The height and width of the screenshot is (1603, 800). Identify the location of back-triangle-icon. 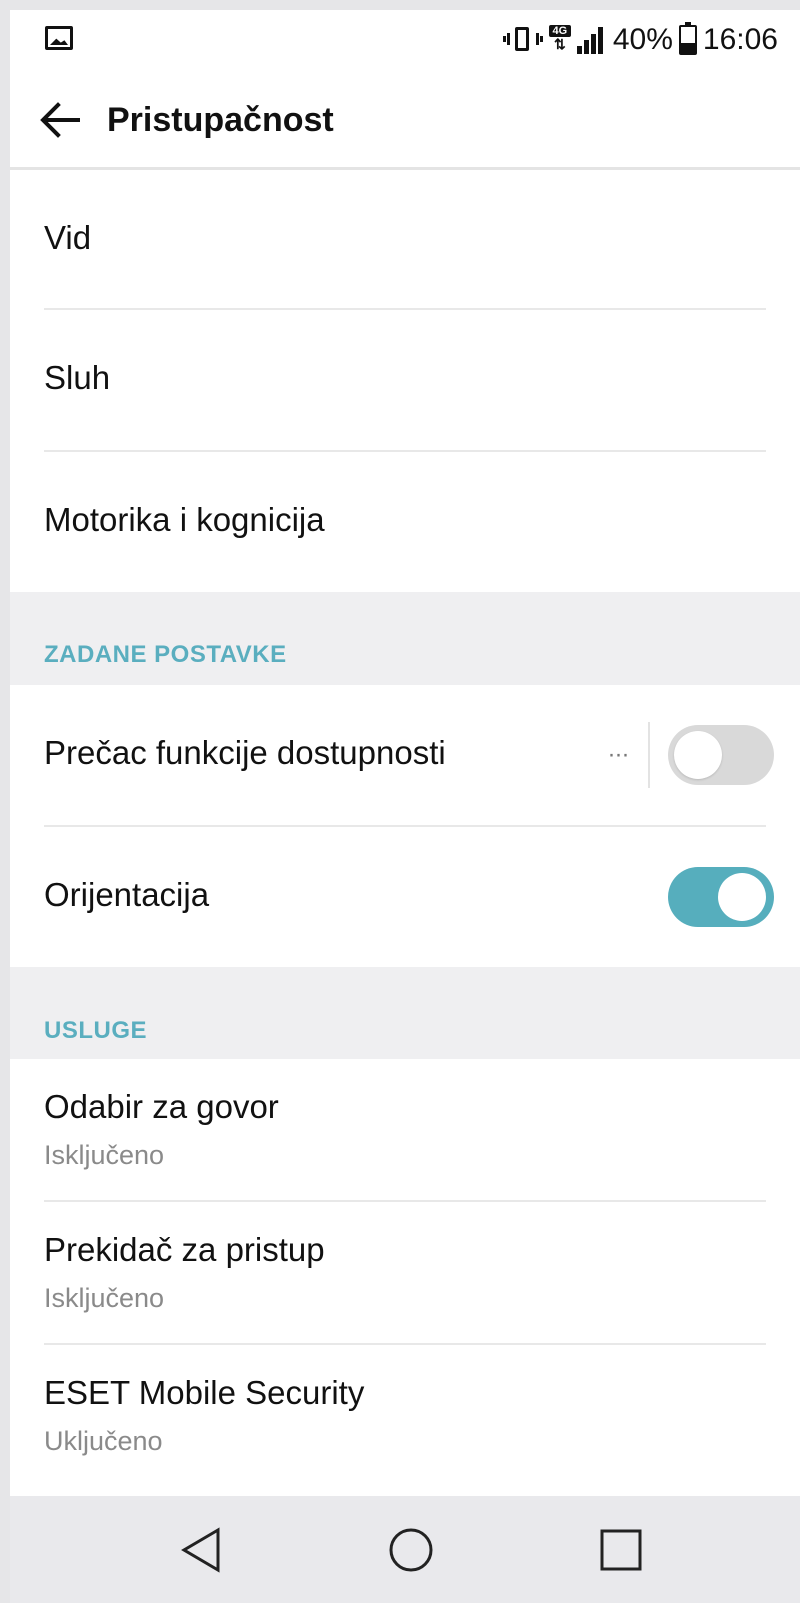
(202, 1550).